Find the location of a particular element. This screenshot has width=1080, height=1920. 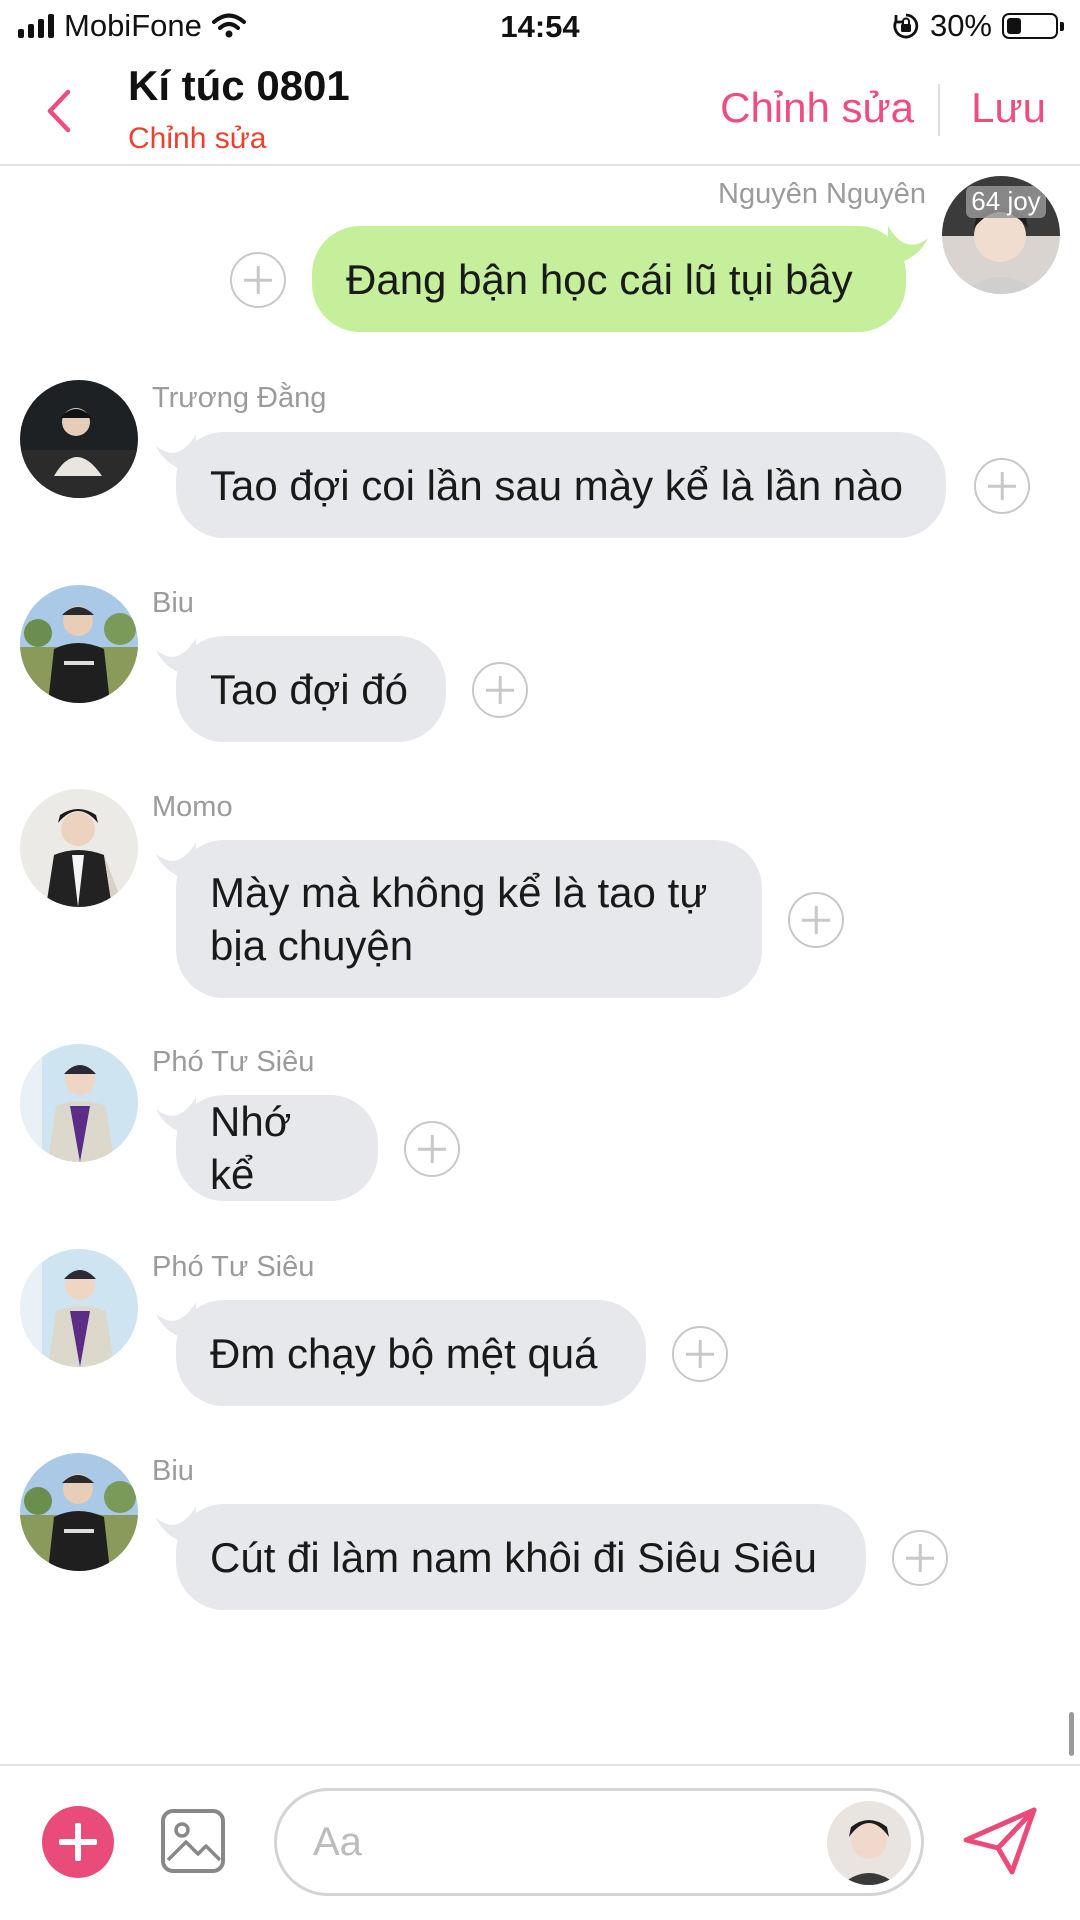

sender-name: Nguyên Nguyên is located at coordinates (822, 194).